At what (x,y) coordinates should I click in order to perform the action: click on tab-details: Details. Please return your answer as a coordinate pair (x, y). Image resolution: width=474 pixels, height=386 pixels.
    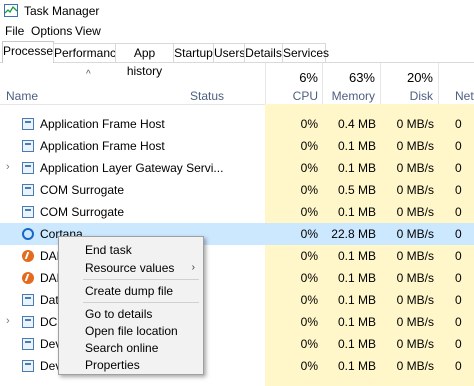
    Looking at the image, I should click on (263, 52).